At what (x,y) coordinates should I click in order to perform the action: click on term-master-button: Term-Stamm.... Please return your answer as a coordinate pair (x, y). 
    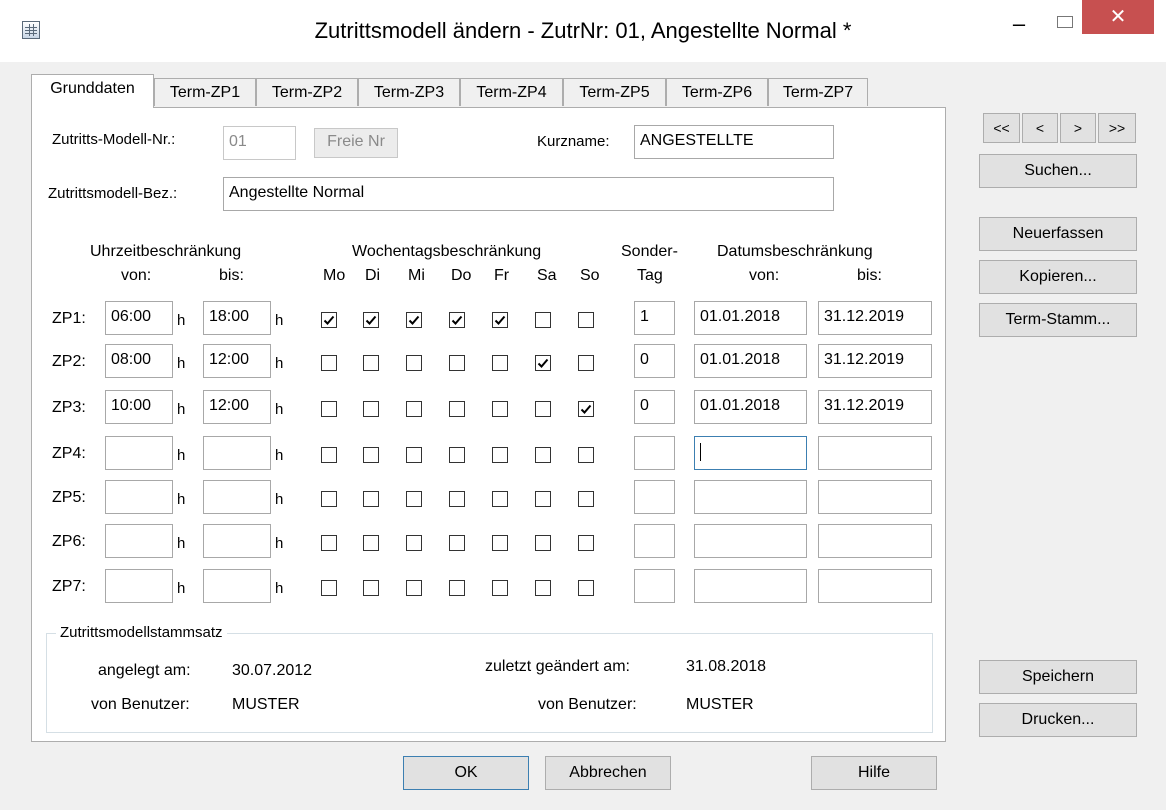
    Looking at the image, I should click on (1058, 320).